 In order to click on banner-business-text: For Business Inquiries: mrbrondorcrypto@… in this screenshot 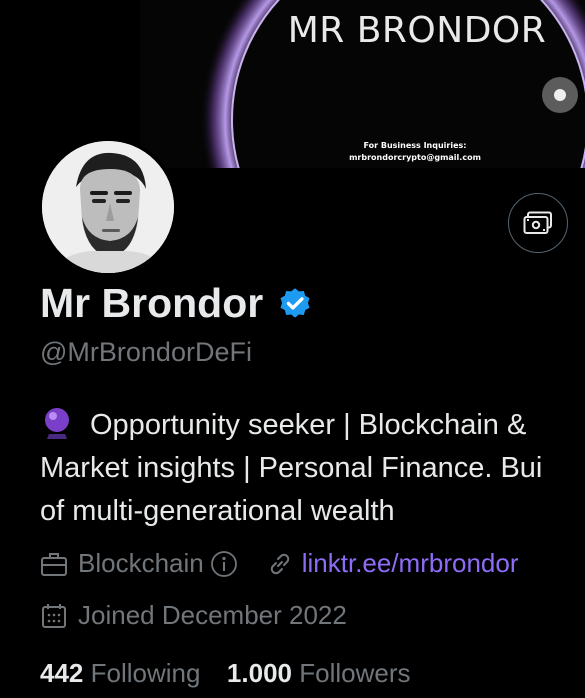, I will do `click(415, 152)`.